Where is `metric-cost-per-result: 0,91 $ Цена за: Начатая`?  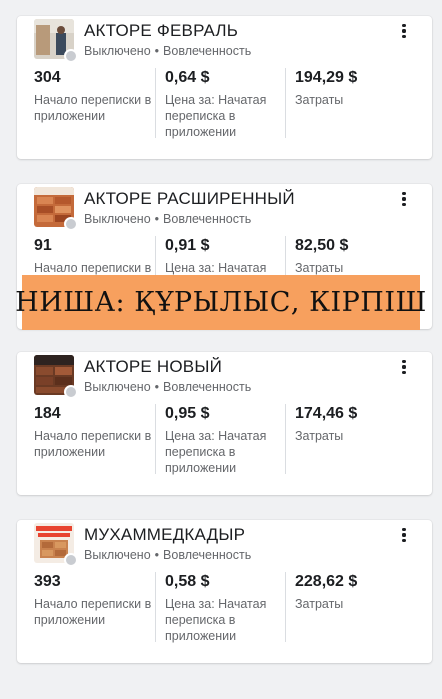
metric-cost-per-result: 0,91 $ Цена за: Начатая is located at coordinates (224, 256).